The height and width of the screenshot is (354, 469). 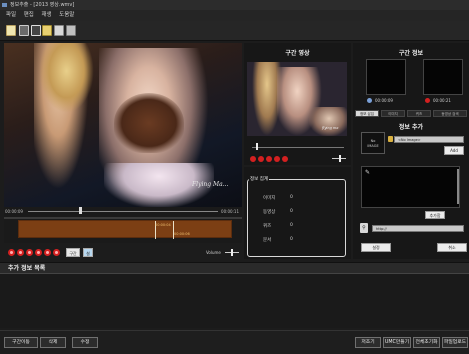 What do you see at coordinates (234, 15) in the screenshot?
I see `menu-bar: 파일 편집 재생 도움말` at bounding box center [234, 15].